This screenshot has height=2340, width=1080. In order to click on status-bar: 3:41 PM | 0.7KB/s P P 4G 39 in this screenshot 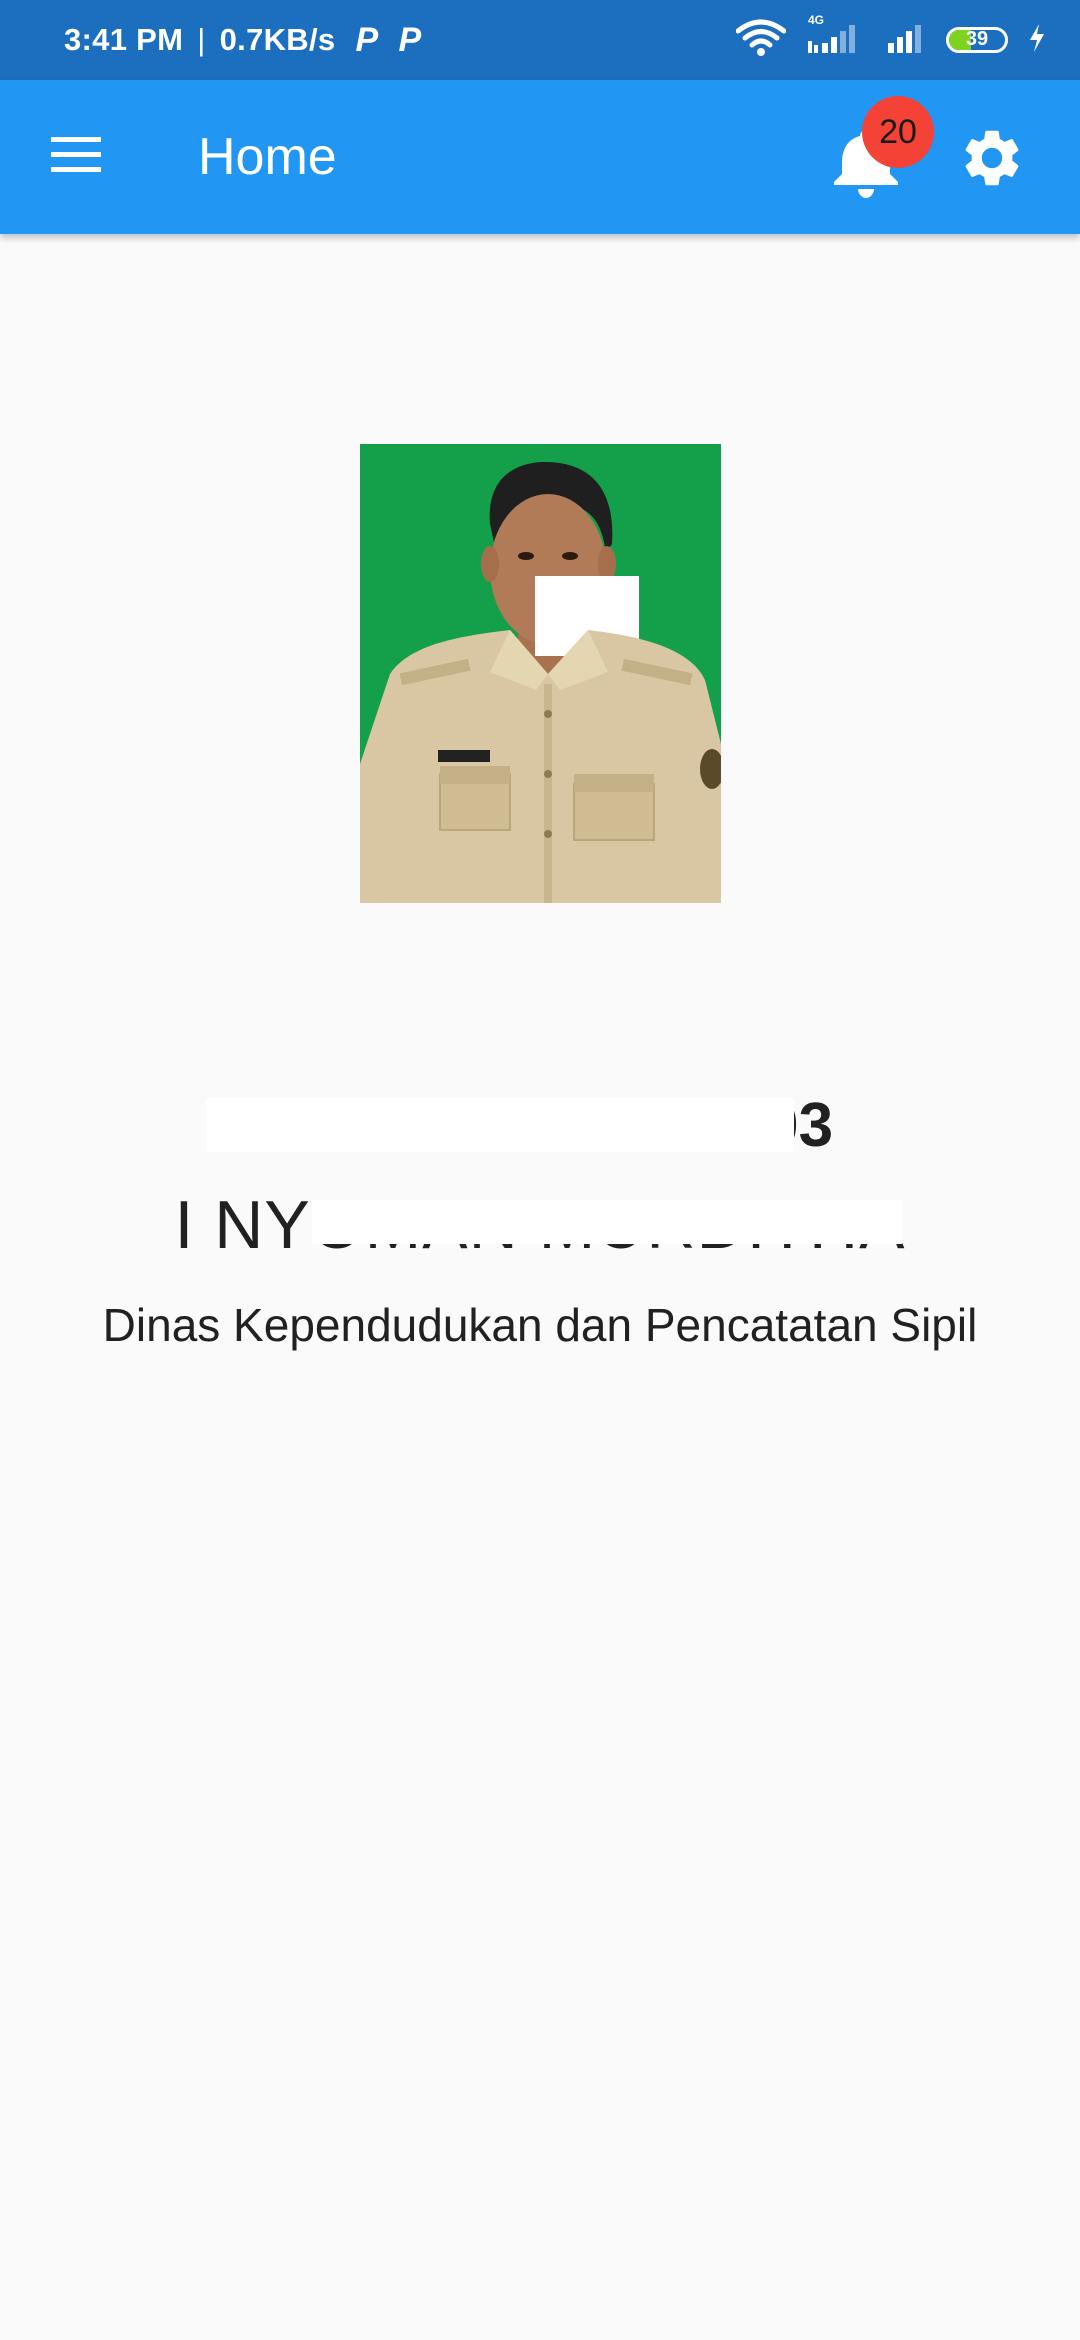, I will do `click(540, 40)`.